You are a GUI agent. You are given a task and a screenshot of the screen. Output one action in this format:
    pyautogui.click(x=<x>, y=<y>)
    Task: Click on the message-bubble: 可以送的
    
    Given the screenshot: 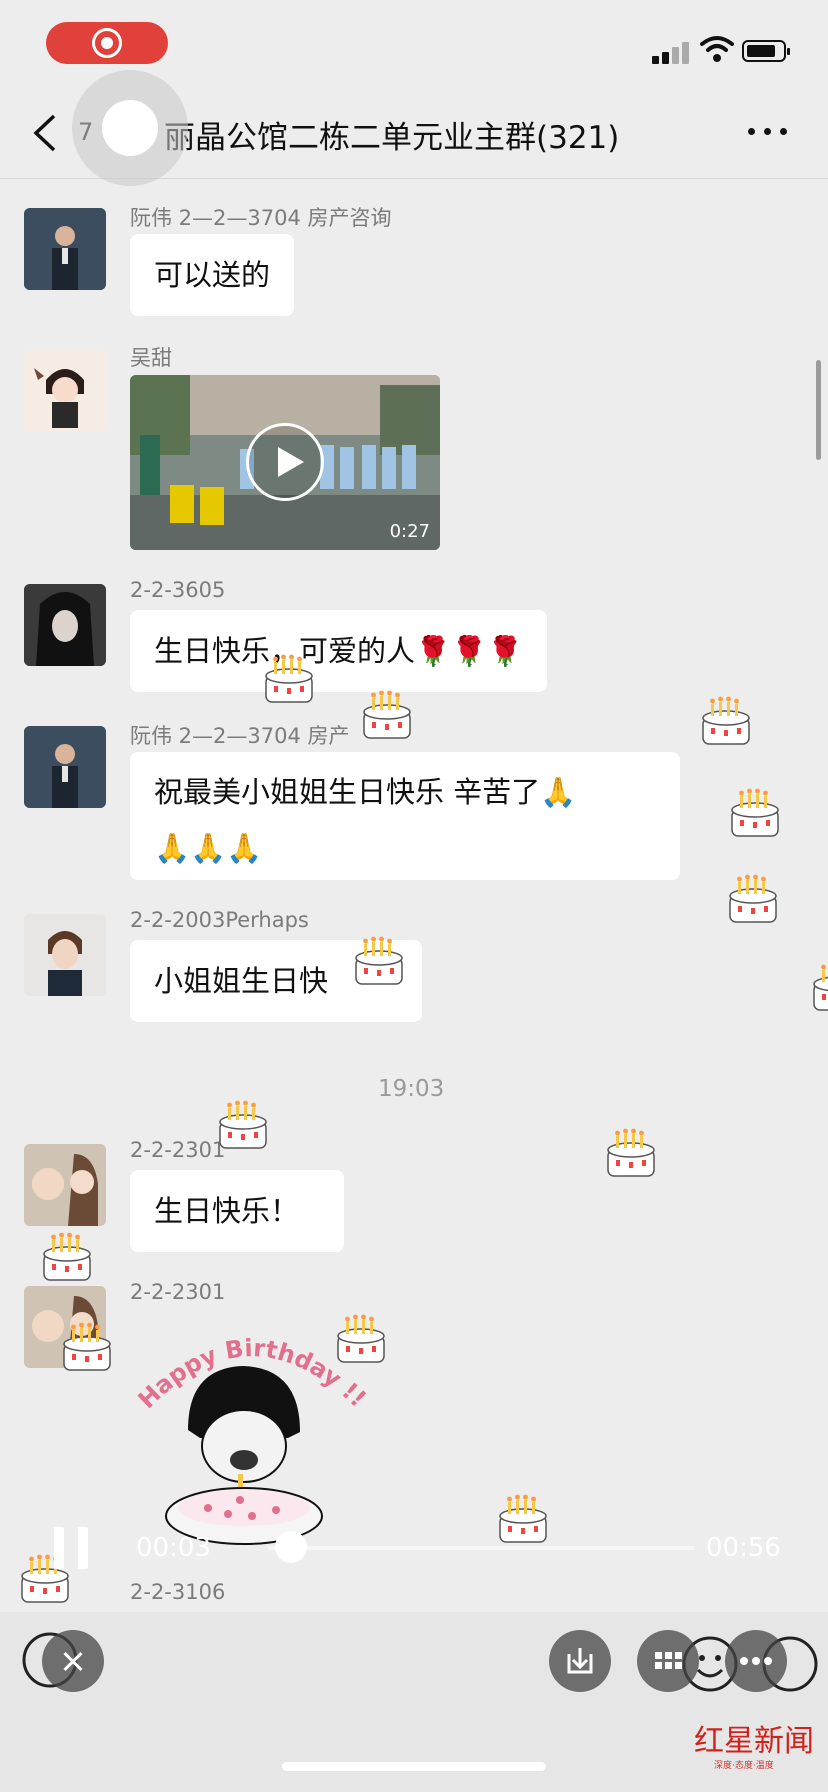 What is the action you would take?
    pyautogui.click(x=212, y=275)
    